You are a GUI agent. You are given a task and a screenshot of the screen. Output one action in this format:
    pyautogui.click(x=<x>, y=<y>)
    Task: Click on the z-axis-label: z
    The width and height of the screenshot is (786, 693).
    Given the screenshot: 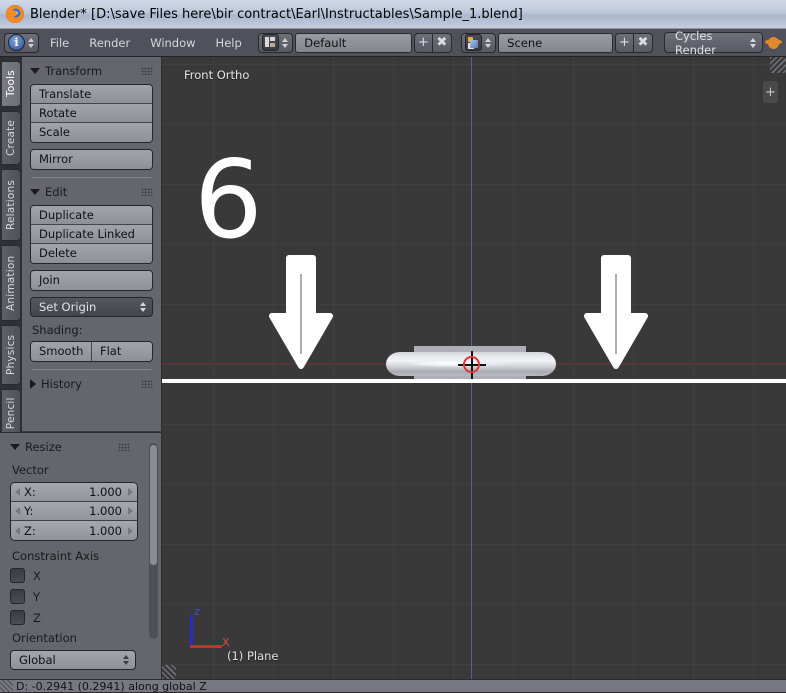 What is the action you would take?
    pyautogui.click(x=197, y=611)
    